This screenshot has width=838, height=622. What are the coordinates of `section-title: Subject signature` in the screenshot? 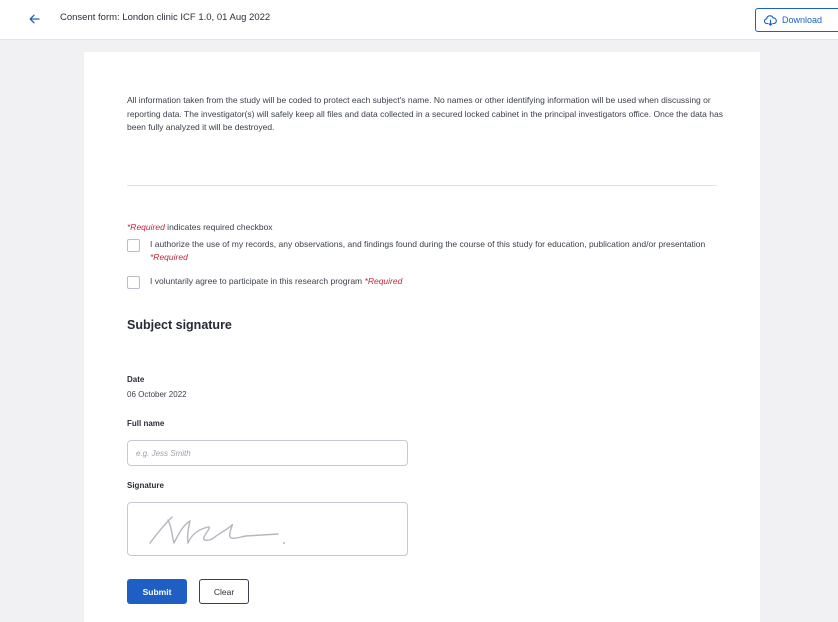 It's located at (179, 325).